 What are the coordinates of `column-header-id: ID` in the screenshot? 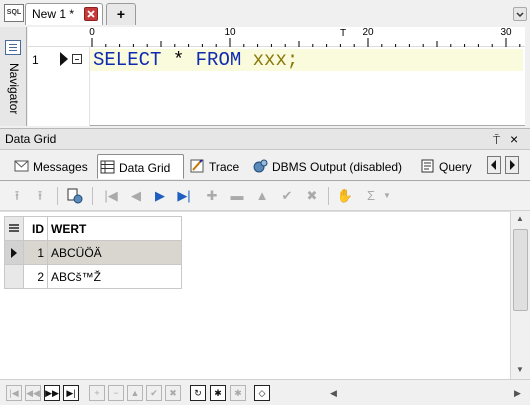 It's located at (35, 228).